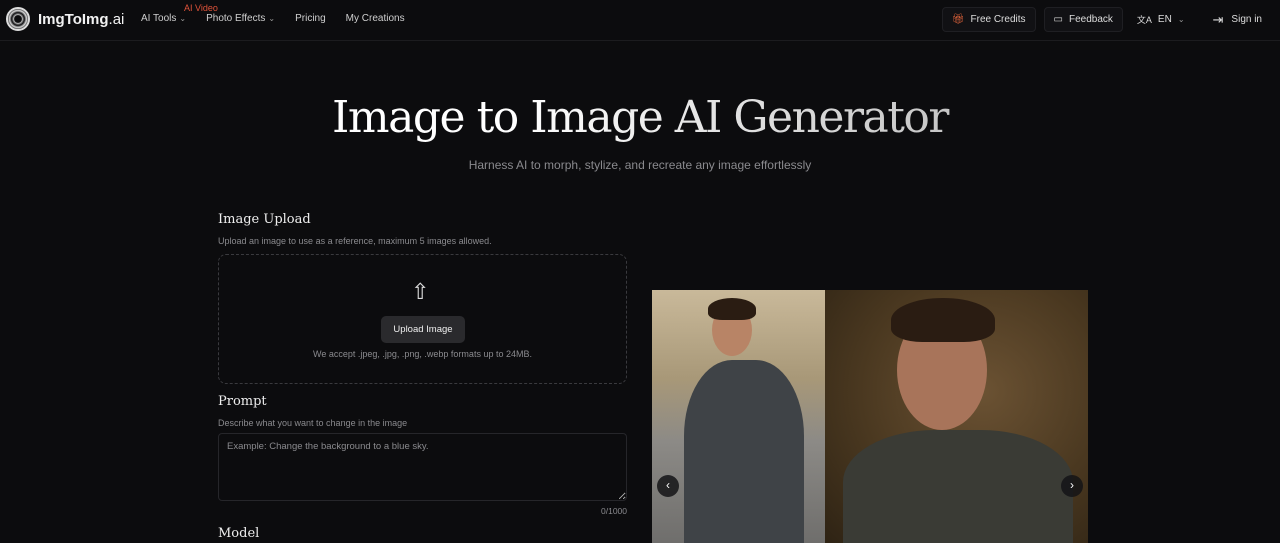  What do you see at coordinates (1144, 20) in the screenshot?
I see `translate-icon: 文A` at bounding box center [1144, 20].